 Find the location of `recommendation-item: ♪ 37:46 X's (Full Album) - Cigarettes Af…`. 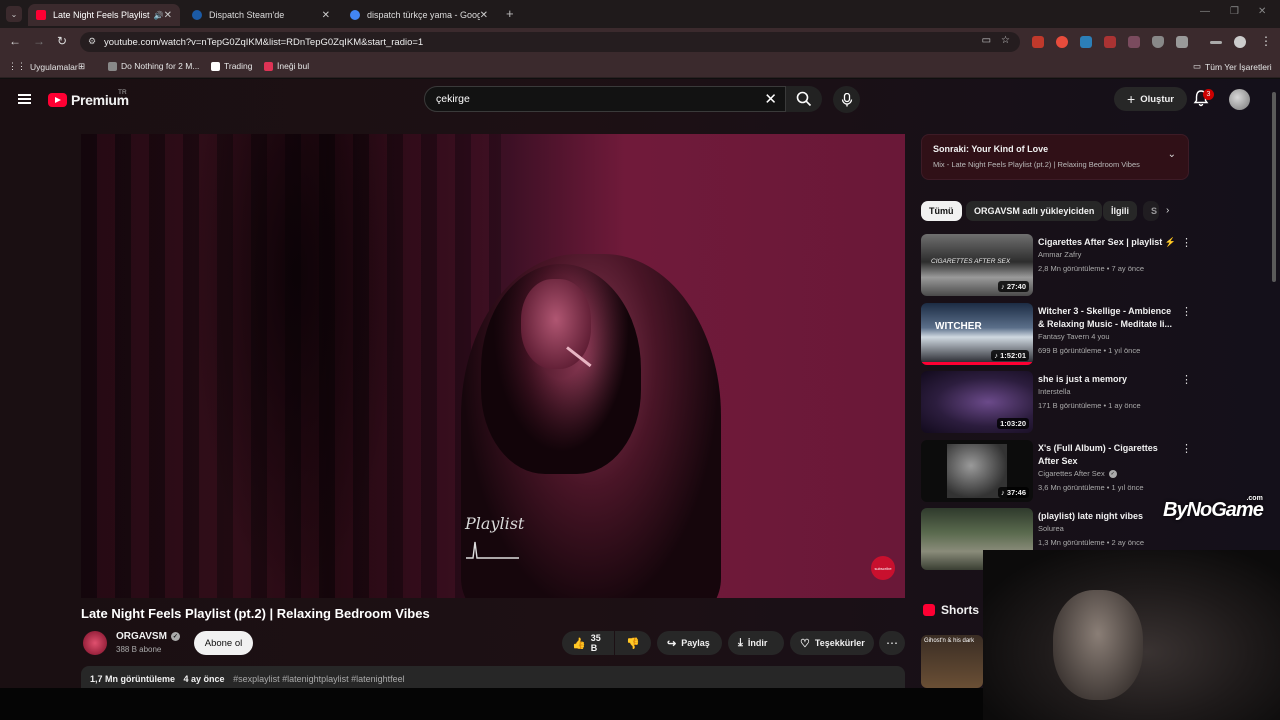

recommendation-item: ♪ 37:46 X's (Full Album) - Cigarettes Af… is located at coordinates (1056, 471).